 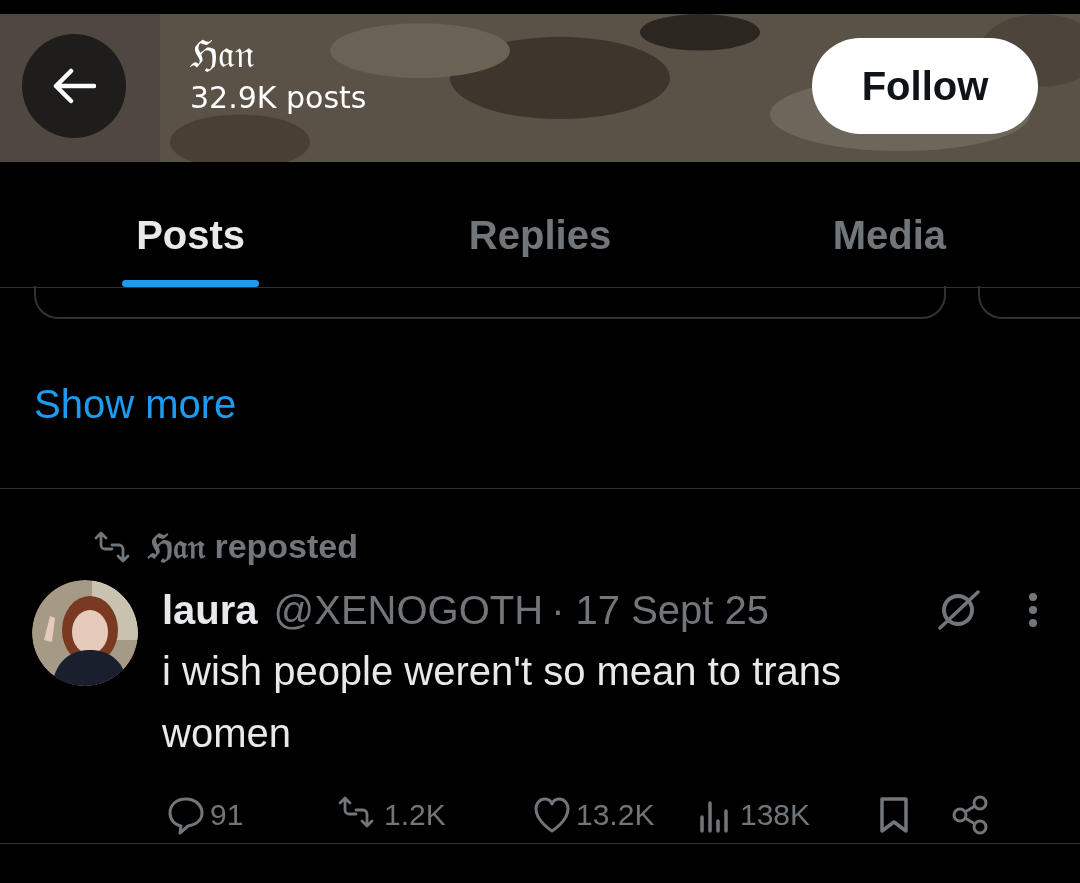 I want to click on repost-label: ℌ𝔞𝔫 reposted, so click(x=253, y=546).